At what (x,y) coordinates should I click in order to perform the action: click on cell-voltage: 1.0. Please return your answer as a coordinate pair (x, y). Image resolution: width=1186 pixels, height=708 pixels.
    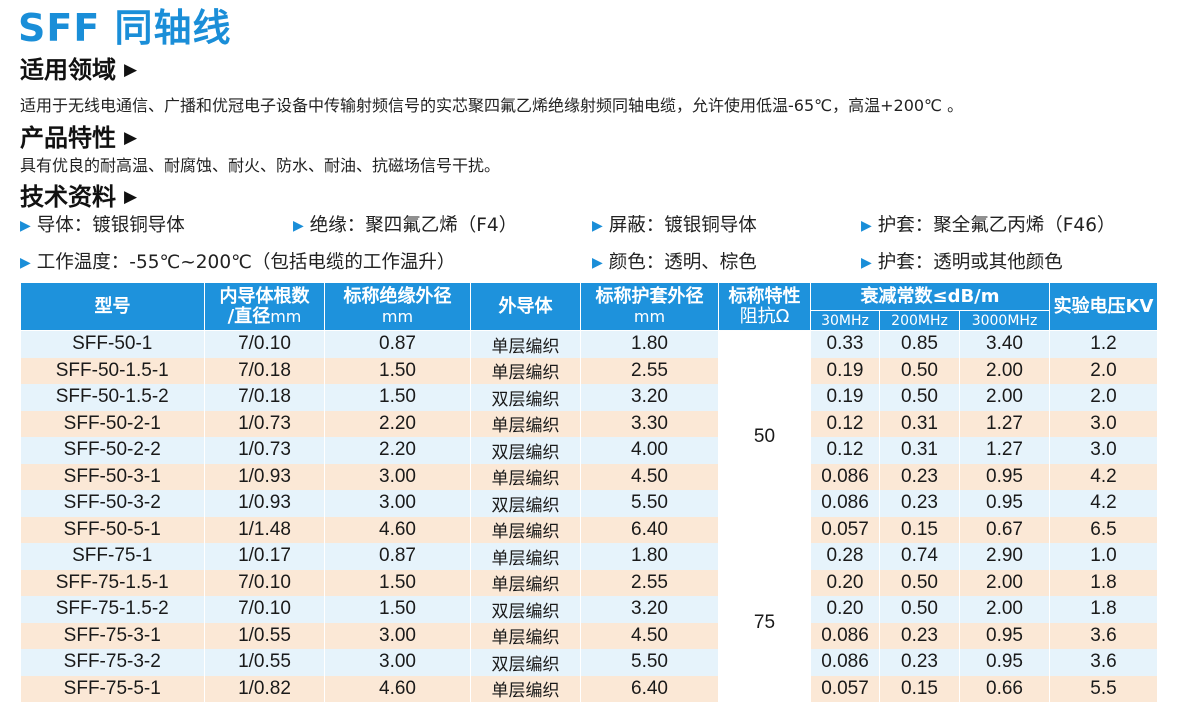
    Looking at the image, I should click on (1104, 556).